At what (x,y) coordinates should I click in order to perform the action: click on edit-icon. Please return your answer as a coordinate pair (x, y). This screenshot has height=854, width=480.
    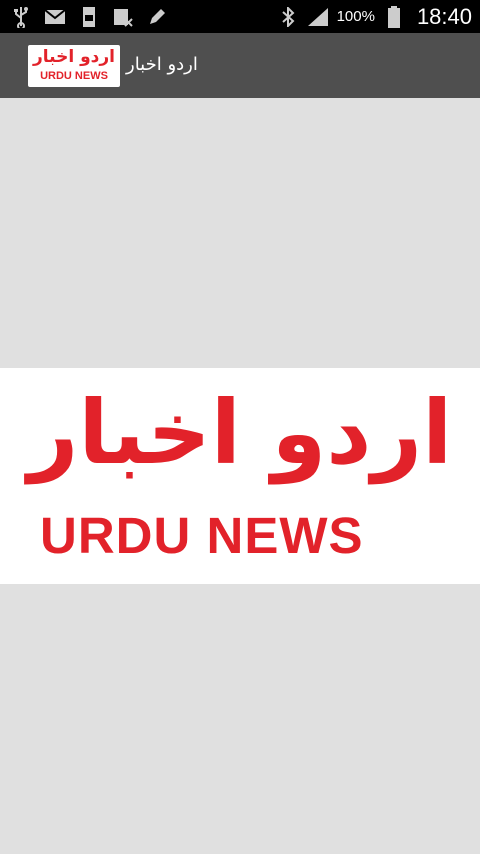
    Looking at the image, I should click on (157, 17).